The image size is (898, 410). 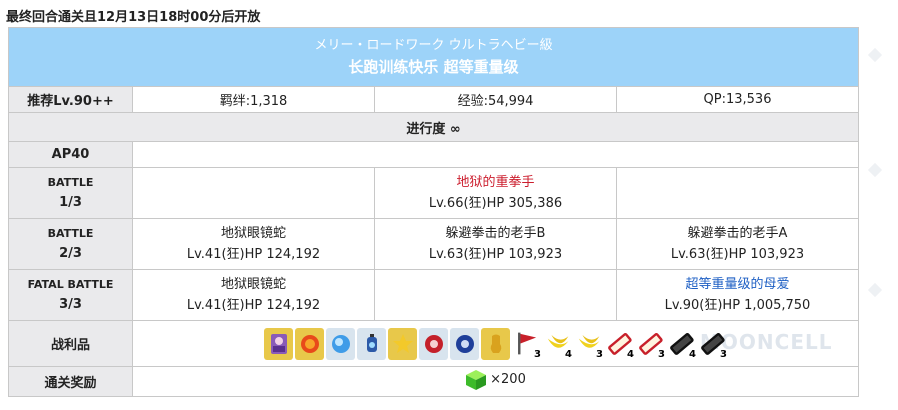 What do you see at coordinates (278, 343) in the screenshot?
I see `servant-card-icon` at bounding box center [278, 343].